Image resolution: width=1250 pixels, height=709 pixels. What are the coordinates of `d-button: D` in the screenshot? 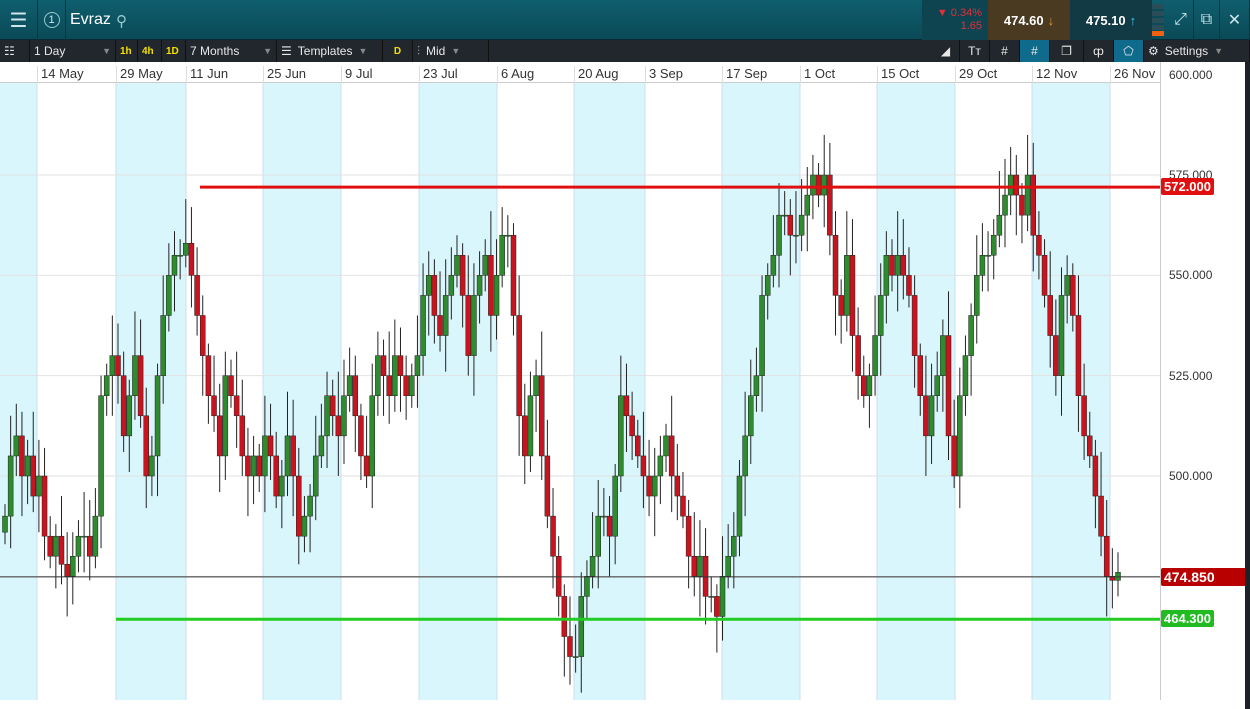 It's located at (398, 51).